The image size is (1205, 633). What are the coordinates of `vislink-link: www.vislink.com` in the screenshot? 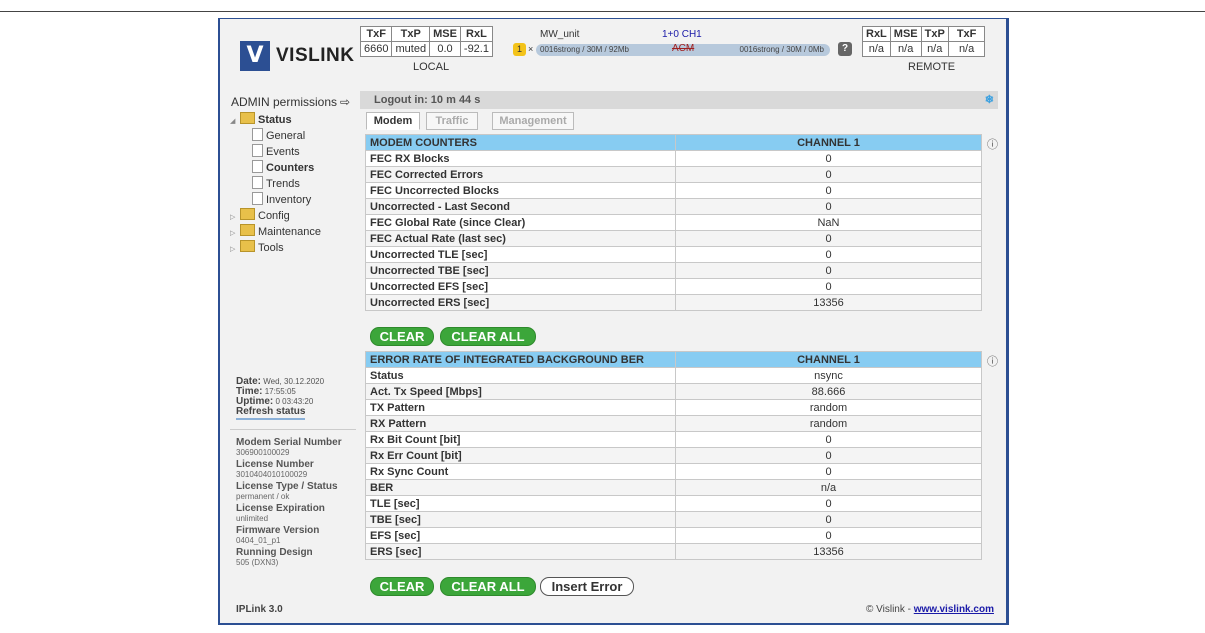 It's located at (954, 609).